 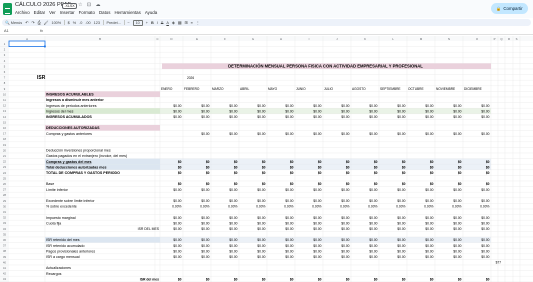 I want to click on row-label: Total deducciones autorizadas mes, so click(x=76, y=167).